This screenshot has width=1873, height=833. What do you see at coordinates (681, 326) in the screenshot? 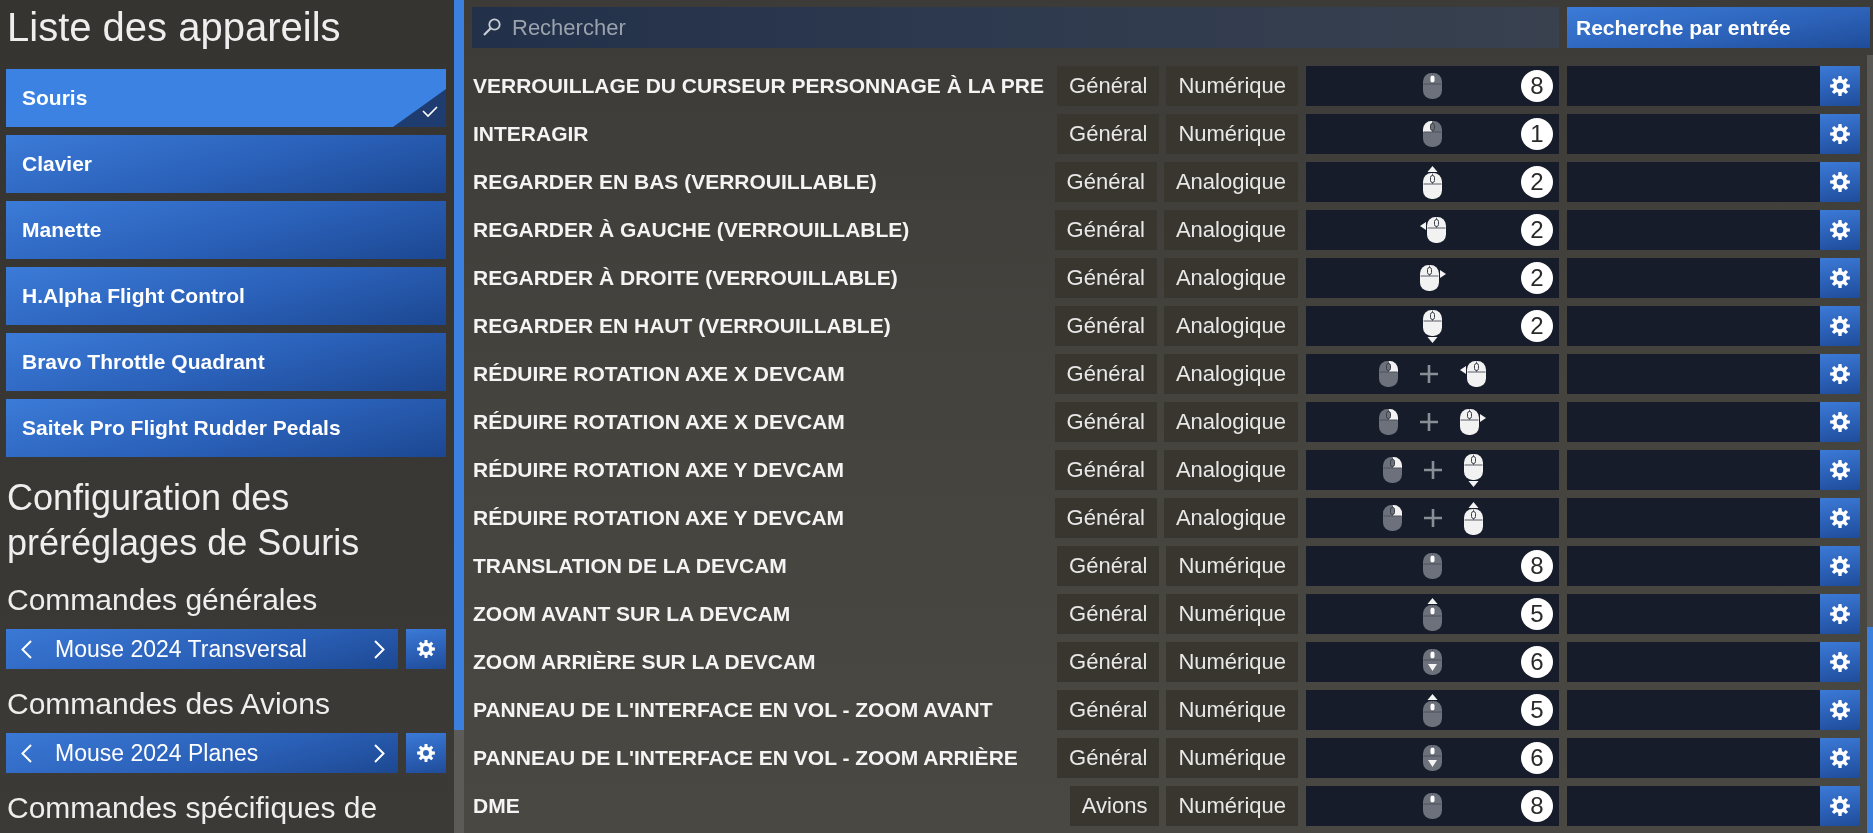
I see `action-name: REGARDER EN HAUT (VERROUILLABLE)` at bounding box center [681, 326].